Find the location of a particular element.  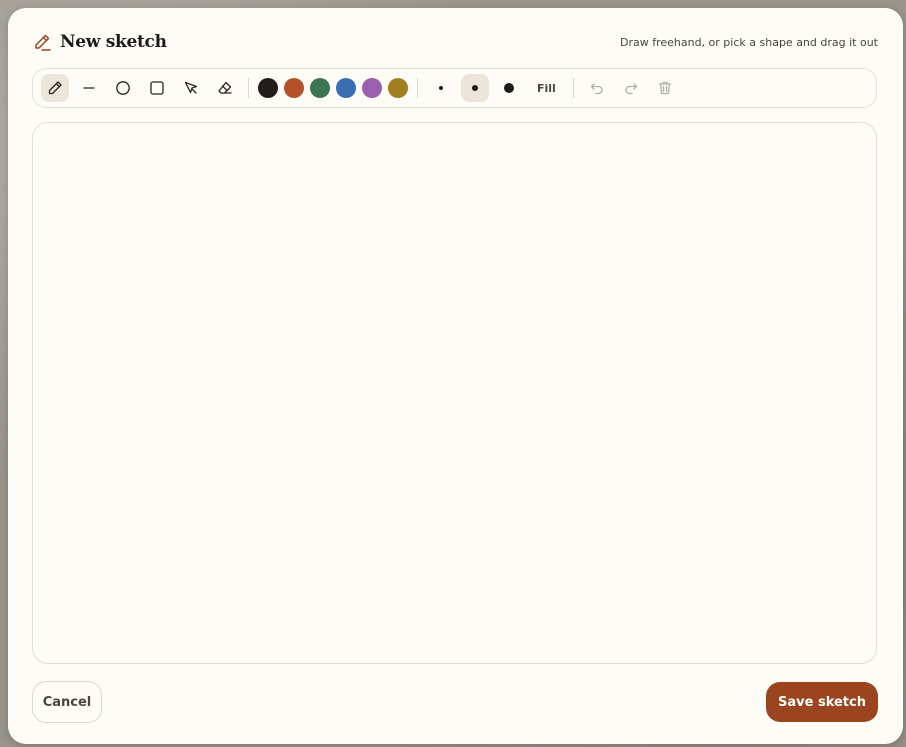

page-title: New sketch is located at coordinates (113, 42).